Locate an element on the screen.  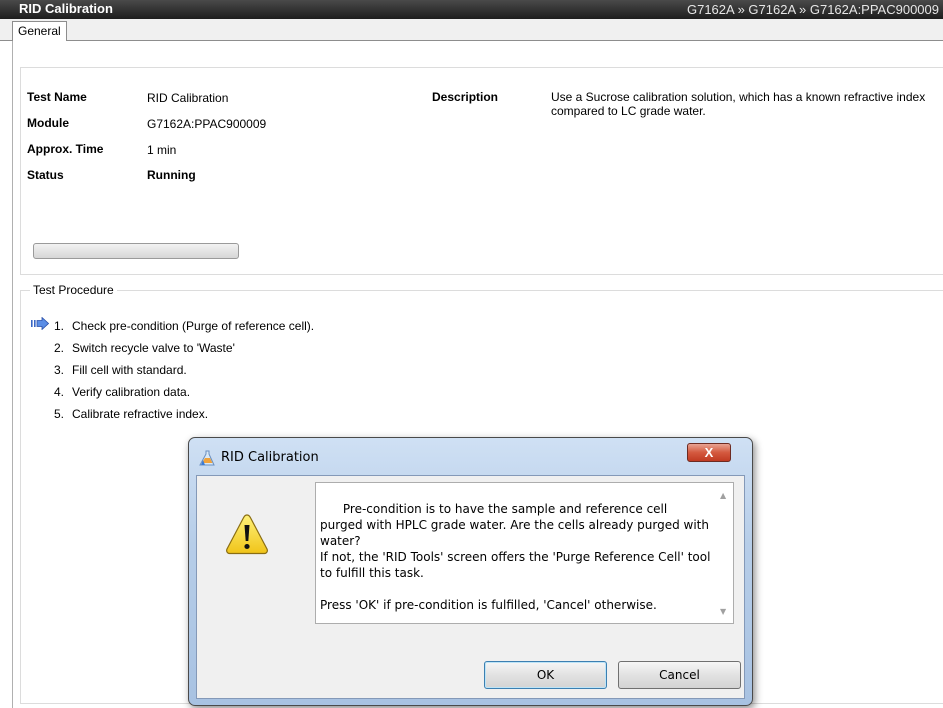
test-procedure-title: Test Procedure is located at coordinates (73, 290).